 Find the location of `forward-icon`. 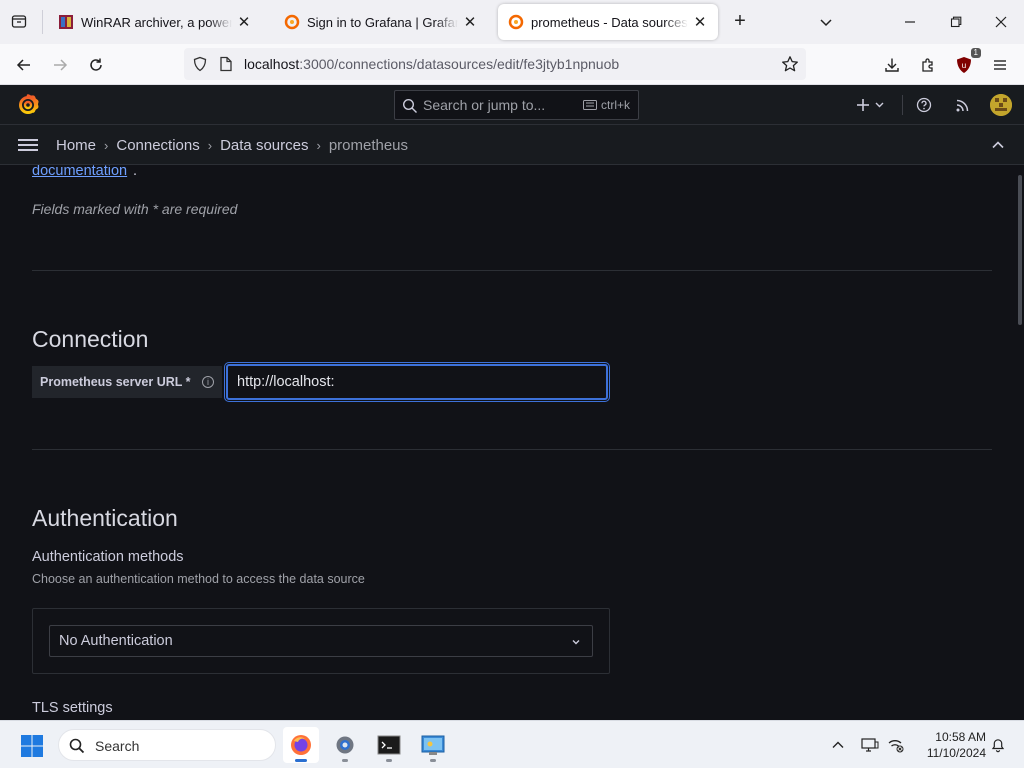

forward-icon is located at coordinates (60, 65).